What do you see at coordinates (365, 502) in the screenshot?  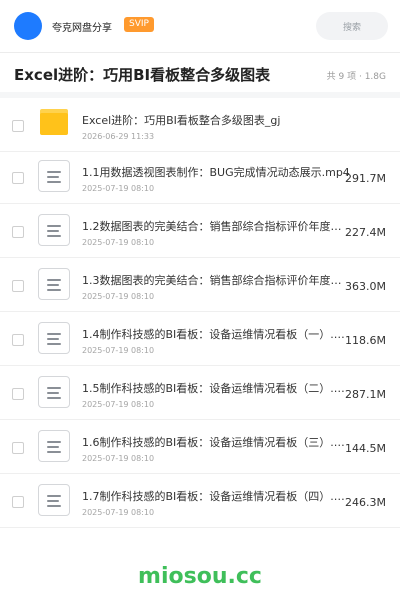 I see `file-size: 246.3M` at bounding box center [365, 502].